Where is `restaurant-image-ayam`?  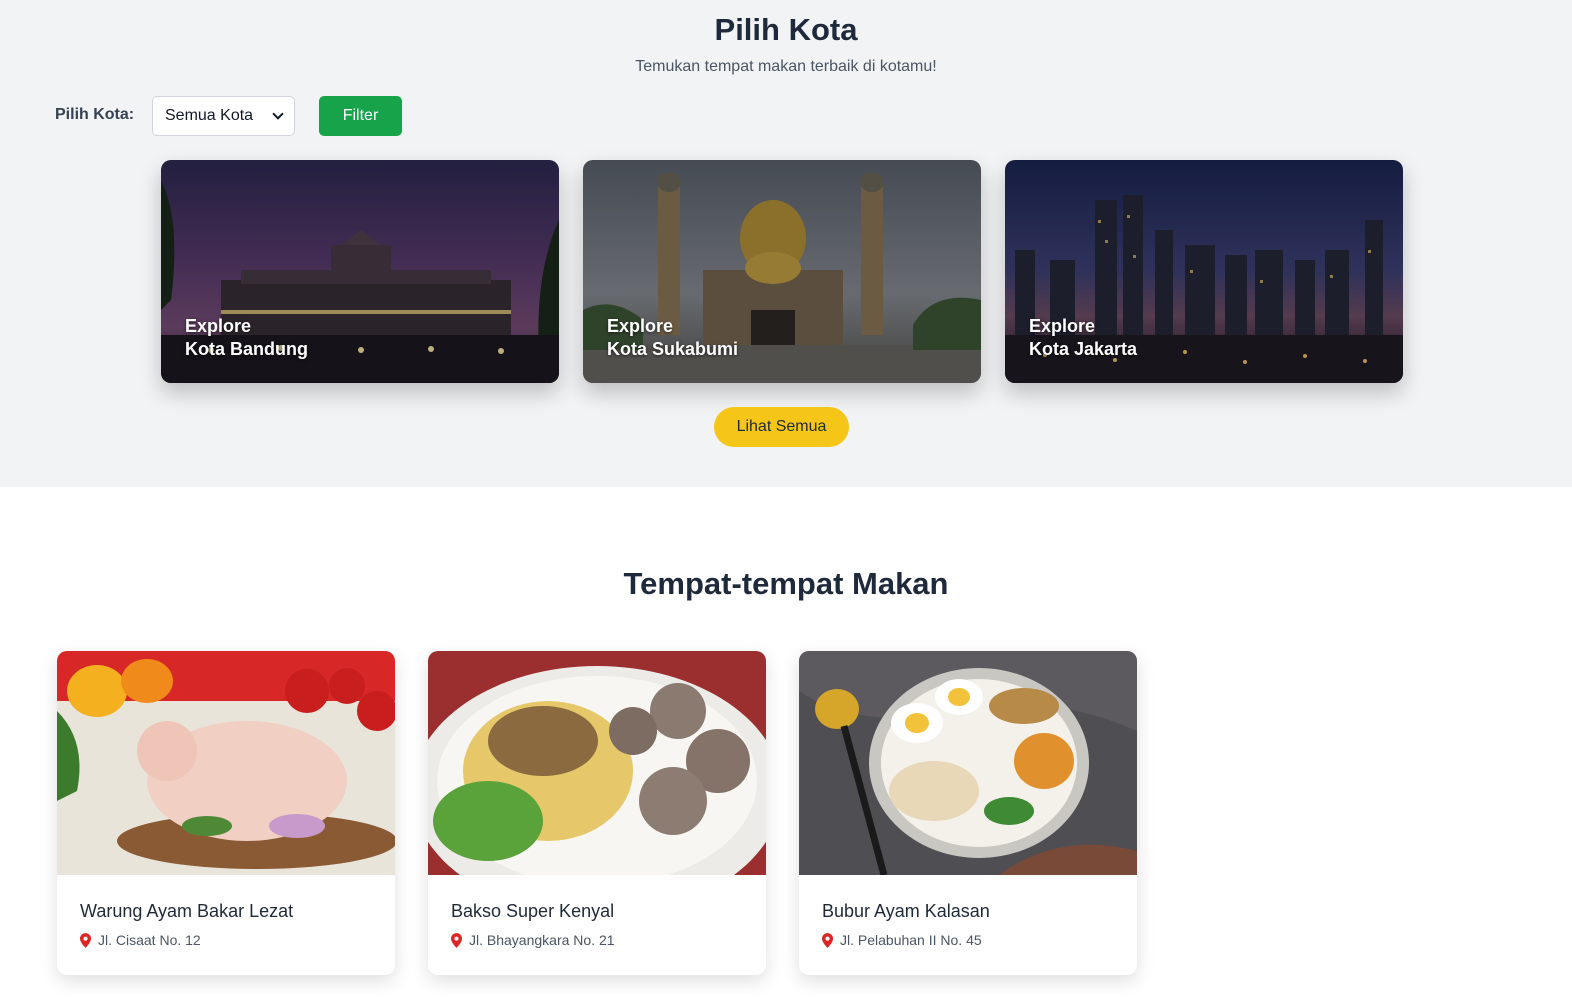
restaurant-image-ayam is located at coordinates (226, 763).